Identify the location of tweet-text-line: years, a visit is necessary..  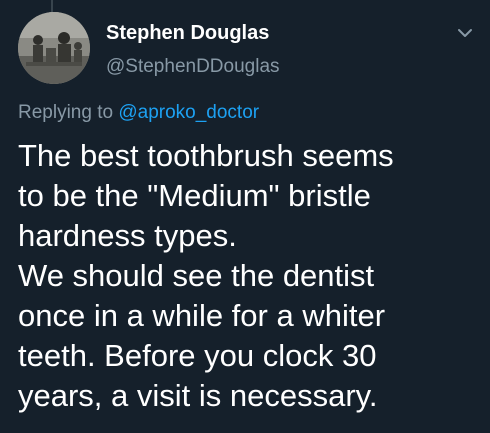
(198, 395).